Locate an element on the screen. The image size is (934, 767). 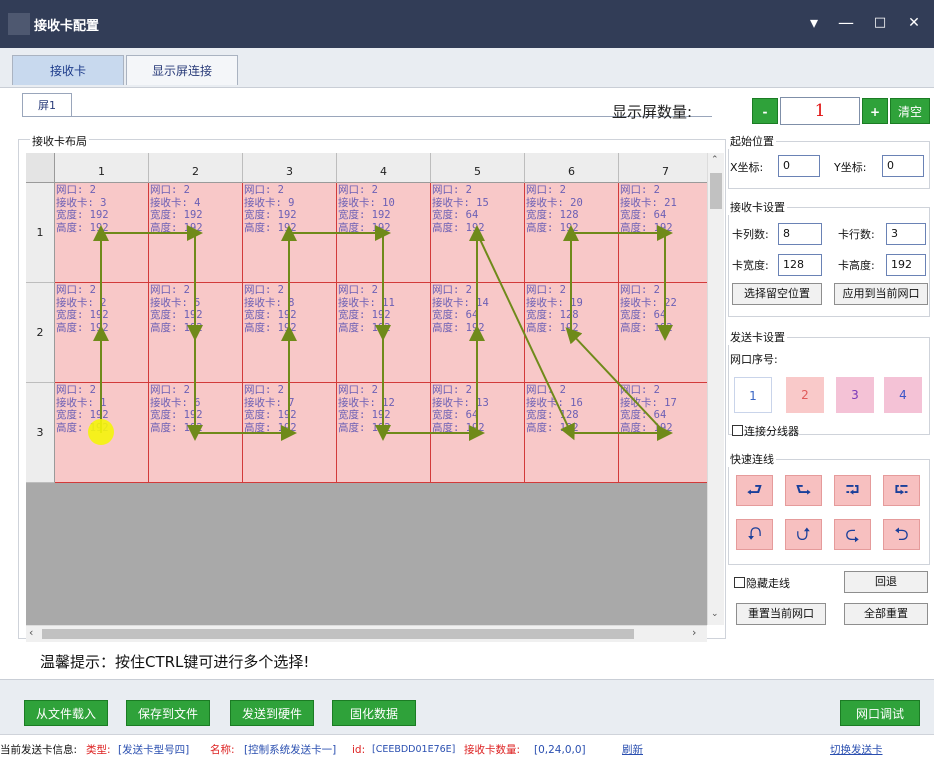
quick-link-glyph: ⮌ is located at coordinates (901, 534).